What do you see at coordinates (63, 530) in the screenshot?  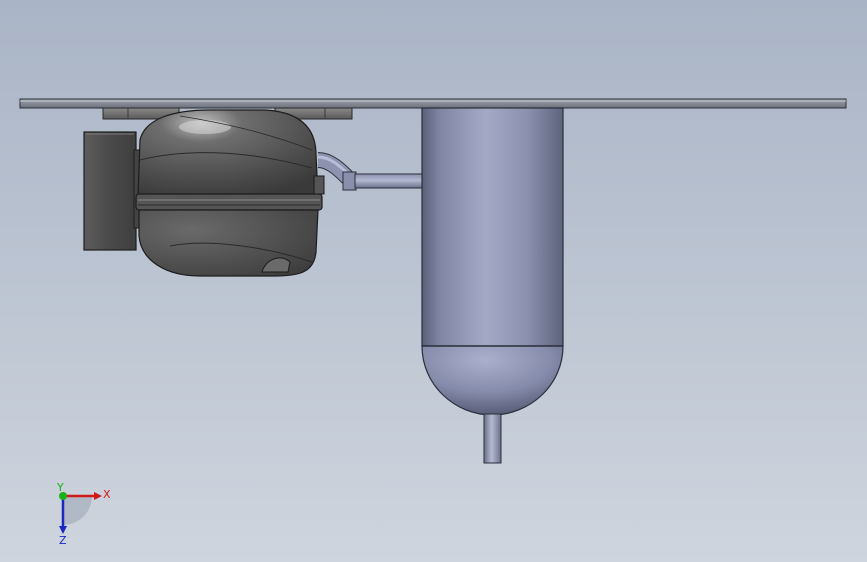 I see `z-axis-arrowhead` at bounding box center [63, 530].